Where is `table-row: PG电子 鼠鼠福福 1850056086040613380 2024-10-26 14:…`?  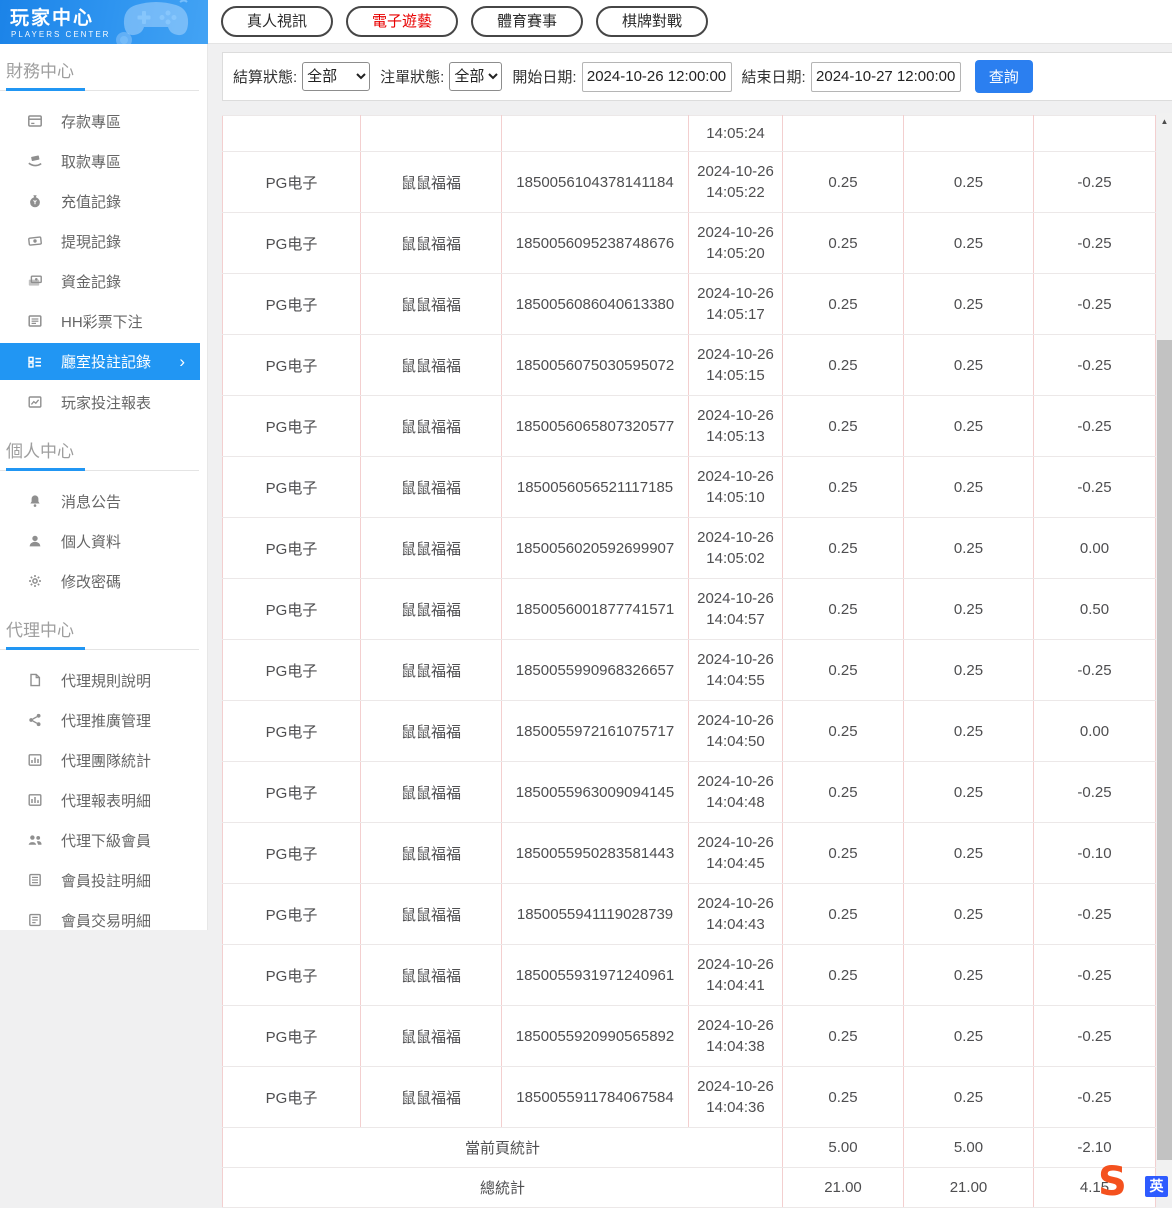 table-row: PG电子 鼠鼠福福 1850056086040613380 2024-10-26 14:… is located at coordinates (689, 304).